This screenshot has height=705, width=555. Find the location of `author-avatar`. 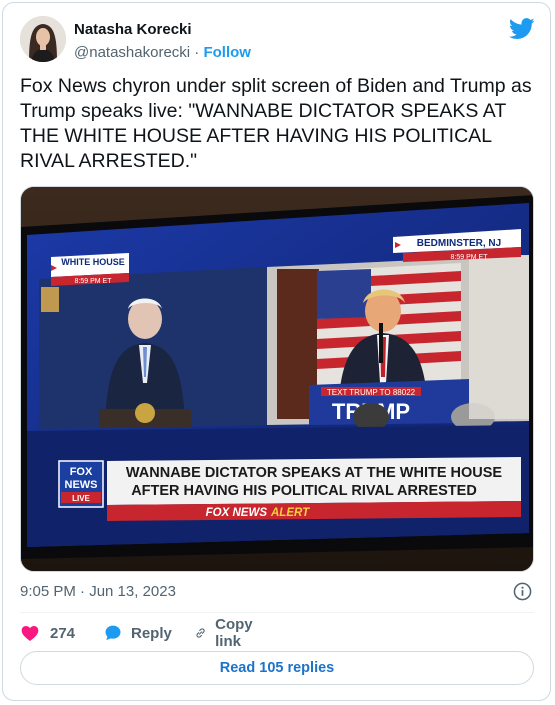

author-avatar is located at coordinates (43, 39).